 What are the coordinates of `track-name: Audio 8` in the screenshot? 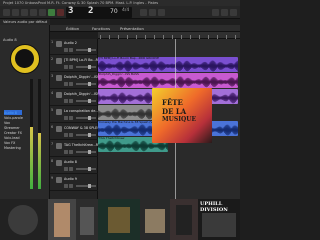 It's located at (81, 162).